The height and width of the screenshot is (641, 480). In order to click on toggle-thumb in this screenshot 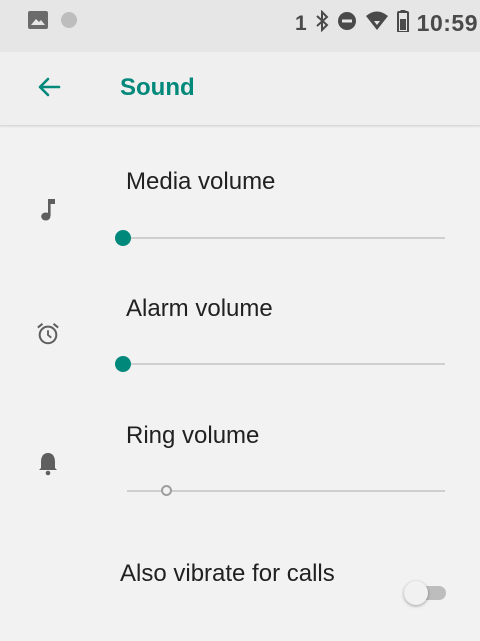, I will do `click(416, 593)`.